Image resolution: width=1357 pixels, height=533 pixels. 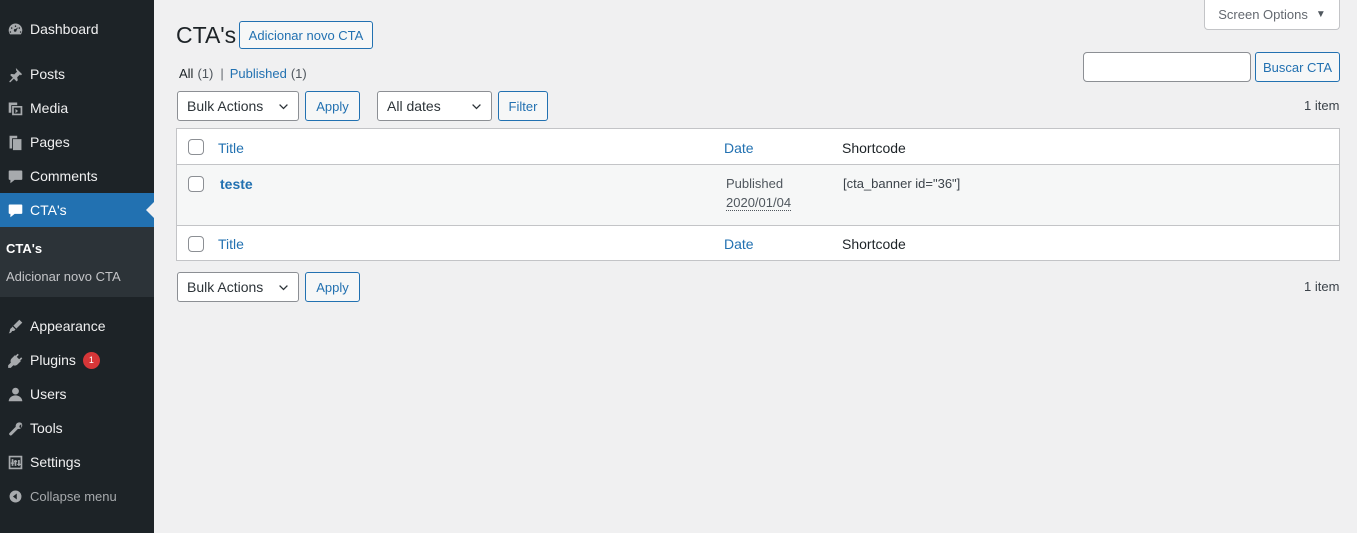 I want to click on items-count-bottom: 1 item, so click(x=1322, y=286).